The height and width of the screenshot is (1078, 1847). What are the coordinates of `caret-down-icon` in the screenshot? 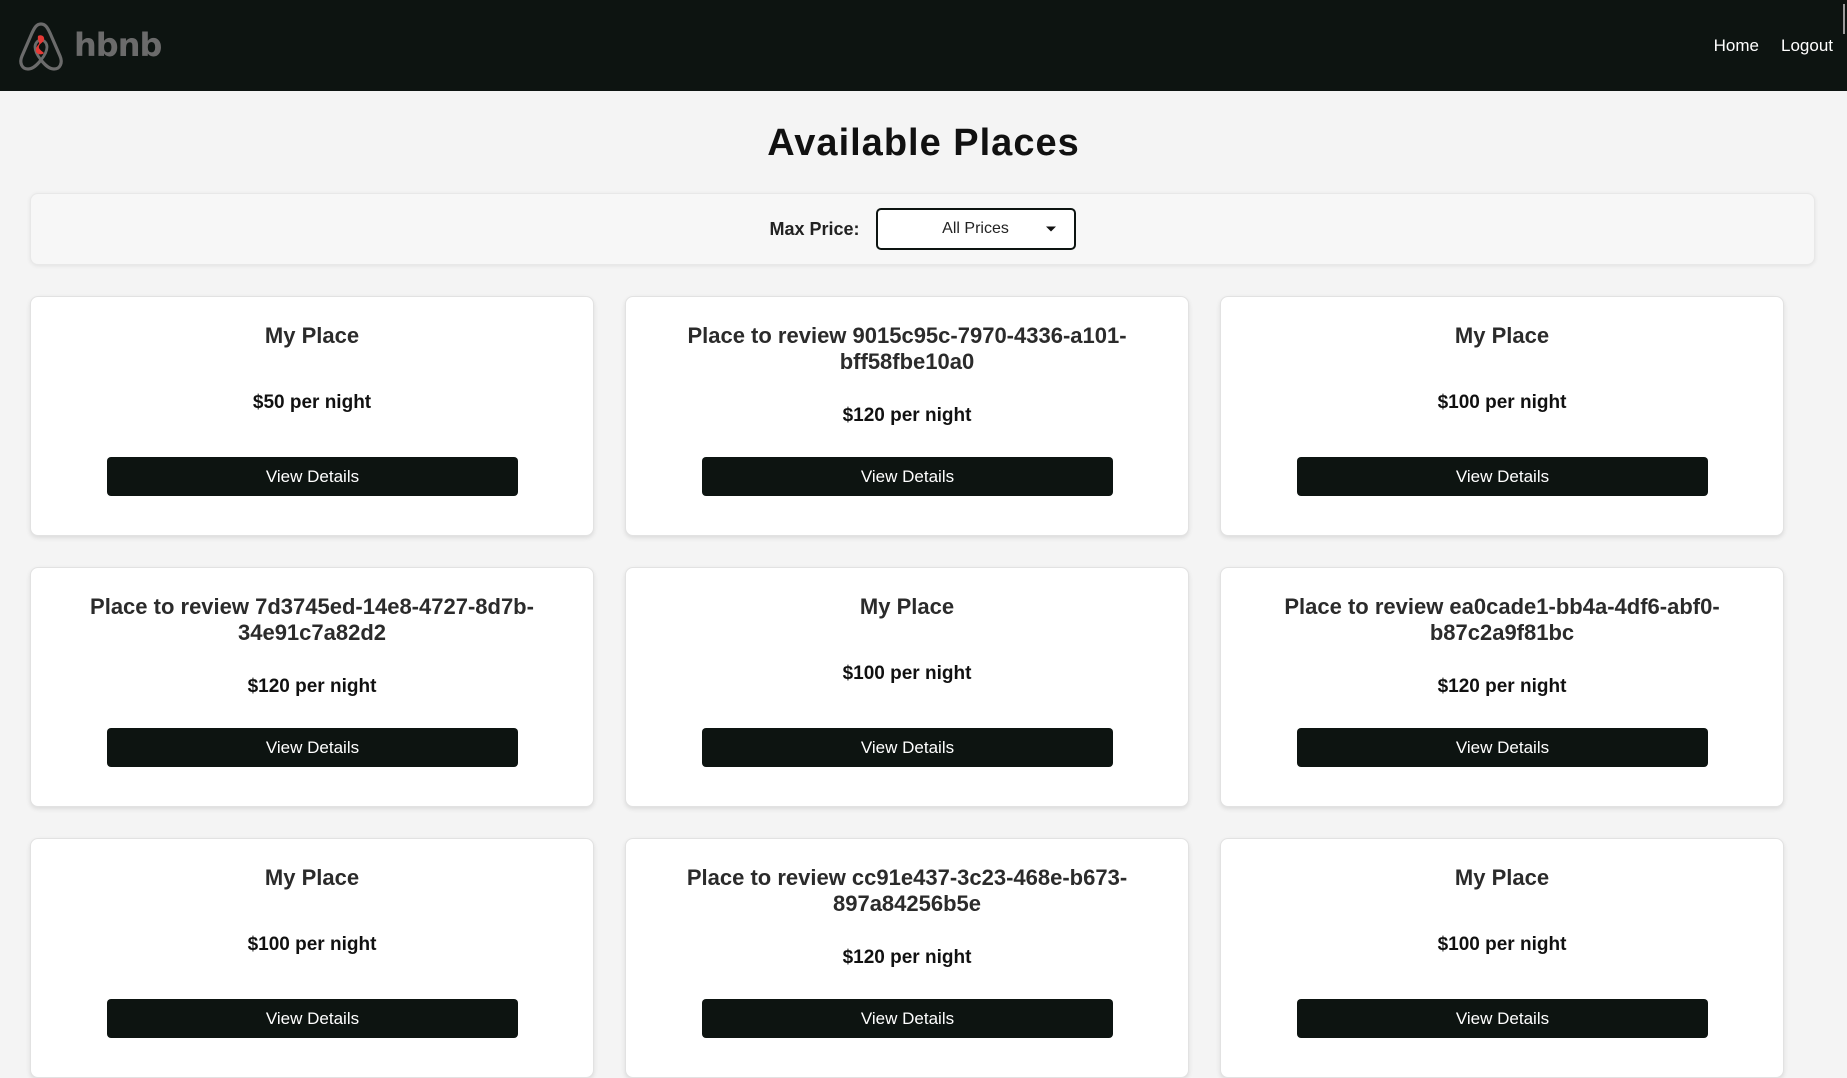 It's located at (1050, 229).